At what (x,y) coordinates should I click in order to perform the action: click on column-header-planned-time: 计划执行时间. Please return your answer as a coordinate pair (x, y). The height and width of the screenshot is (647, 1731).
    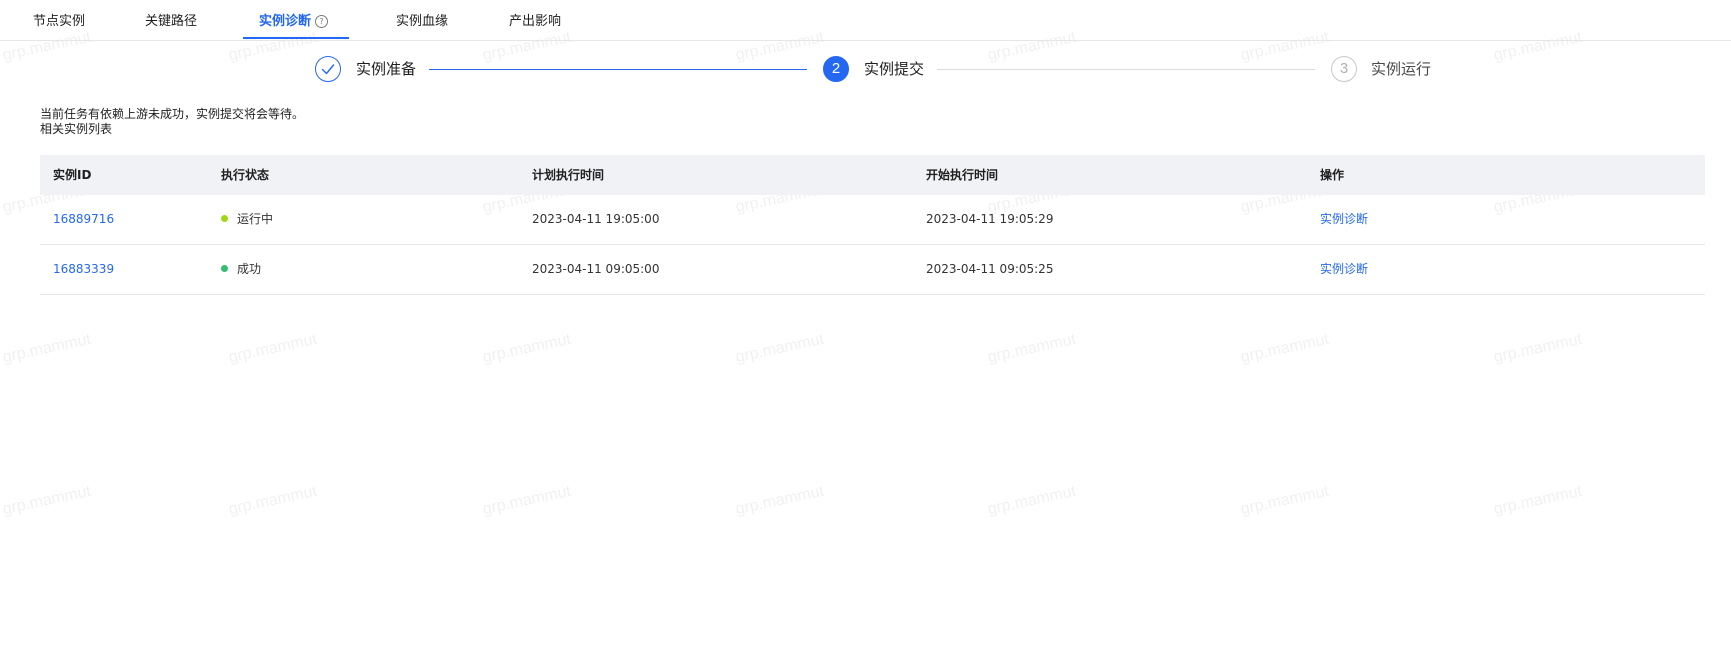
    Looking at the image, I should click on (568, 175).